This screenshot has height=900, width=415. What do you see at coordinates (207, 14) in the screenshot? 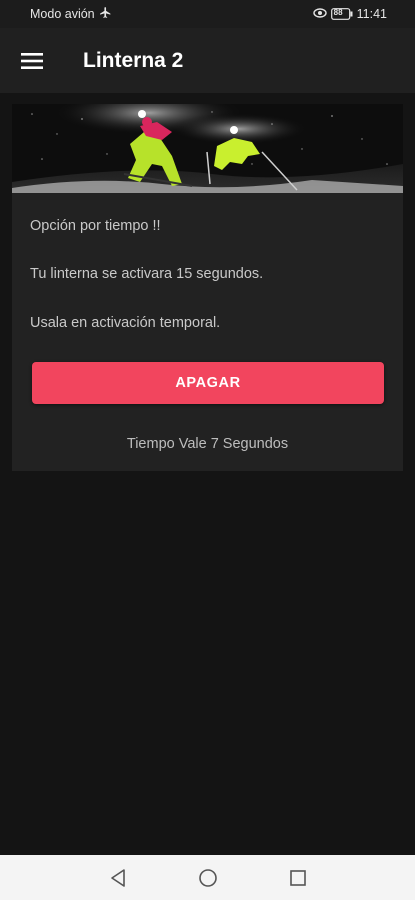
I see `status-bar: Modo avión 88 11:41` at bounding box center [207, 14].